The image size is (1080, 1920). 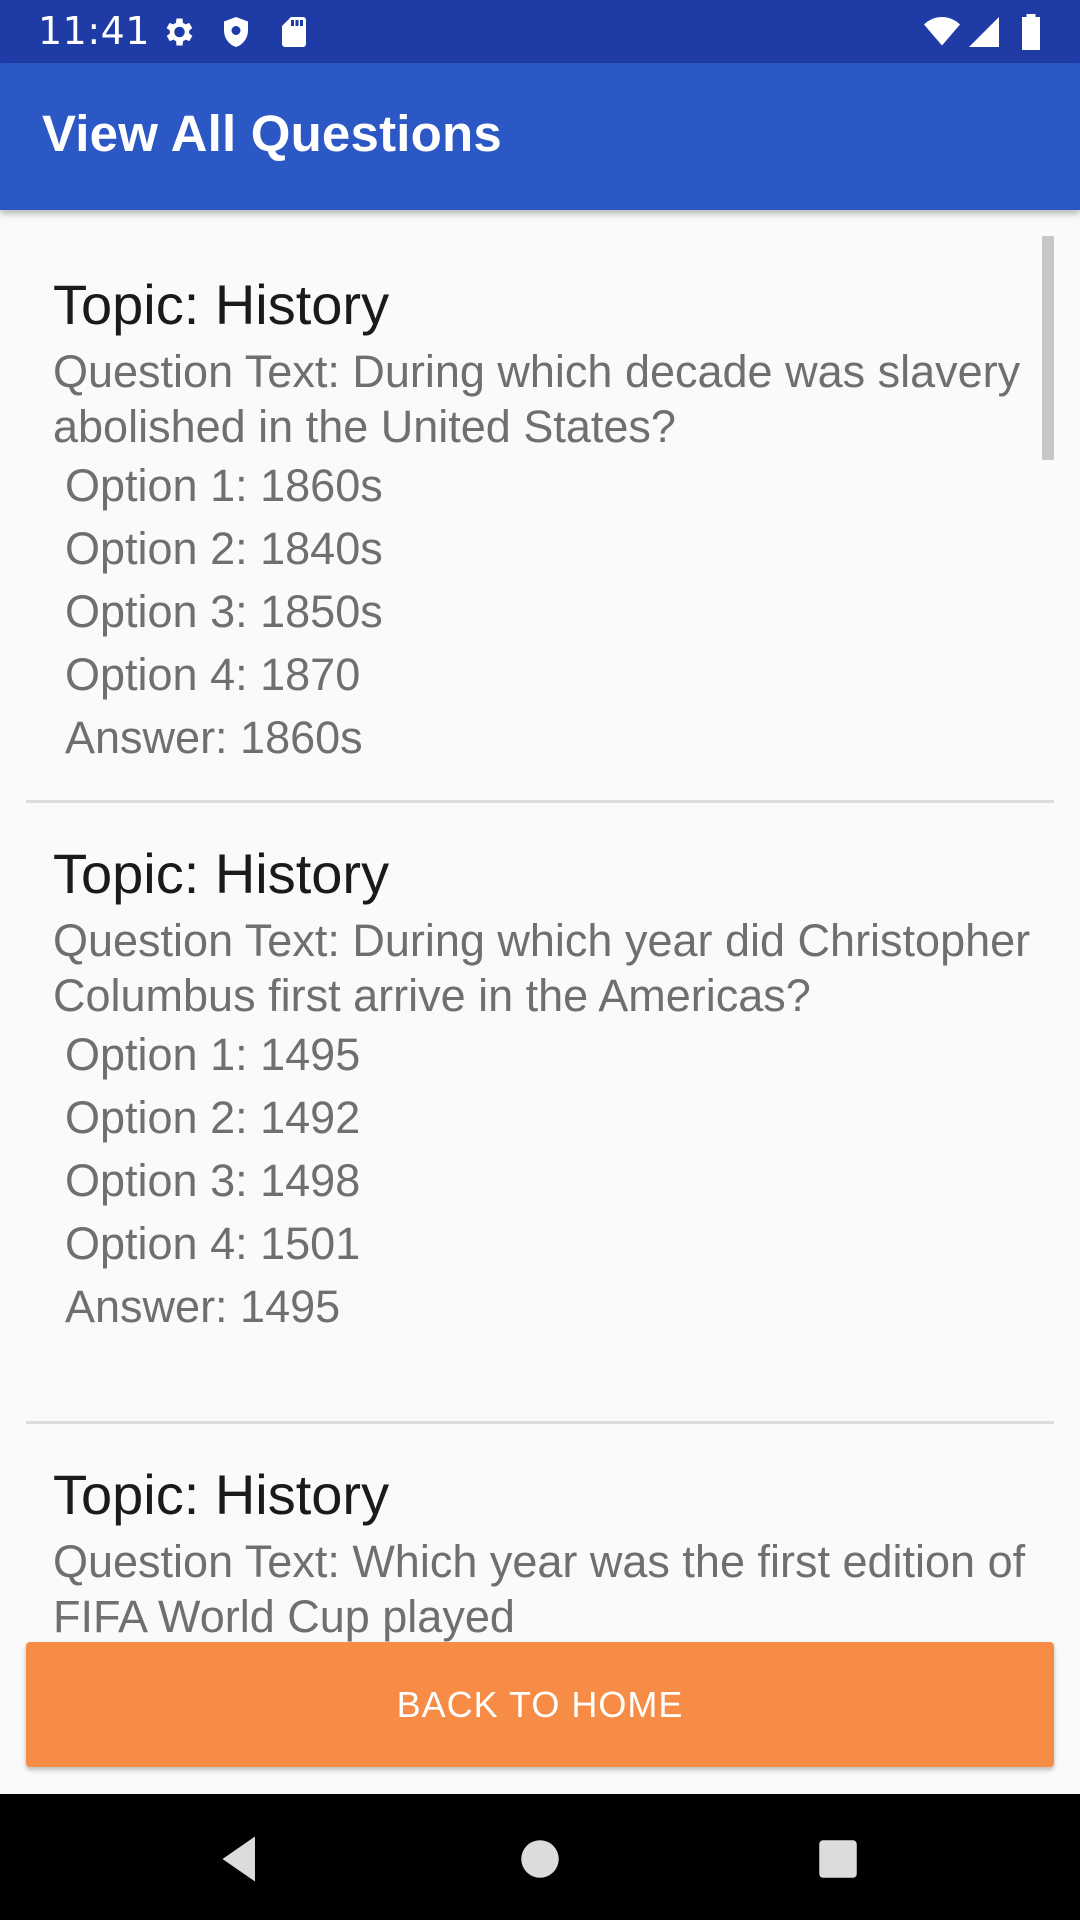 I want to click on status-bar: 11:41, so click(x=540, y=31).